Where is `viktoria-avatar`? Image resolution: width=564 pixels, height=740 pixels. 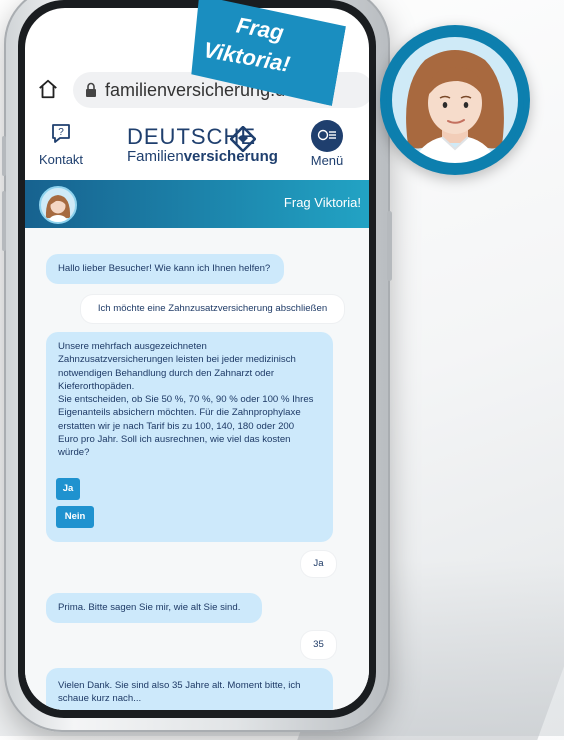
viktoria-avatar is located at coordinates (455, 100).